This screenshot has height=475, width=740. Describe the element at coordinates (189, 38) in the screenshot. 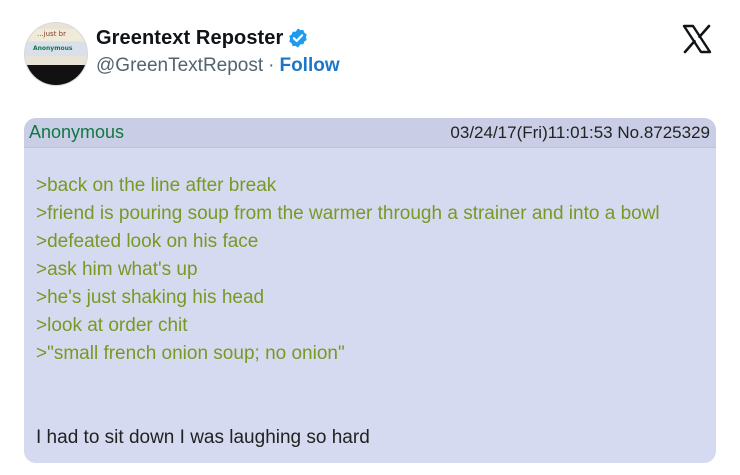

I see `display-name: Greentext Reposter` at that location.